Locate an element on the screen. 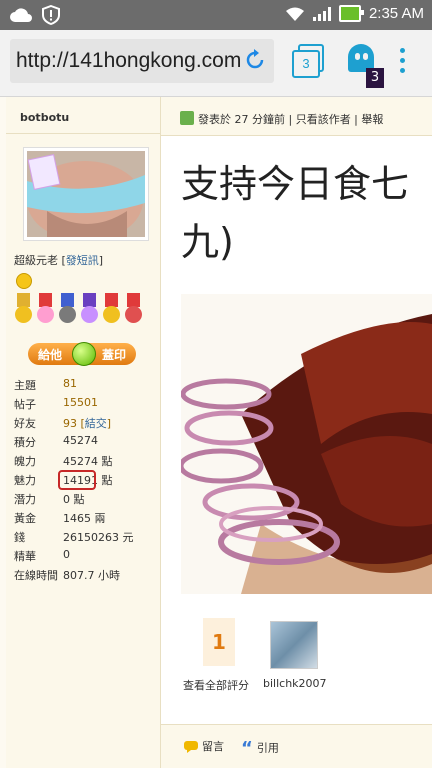 The height and width of the screenshot is (768, 432). post-meta-text: 發表於 27 分鐘前 | 只看該作者 | 舉報 is located at coordinates (290, 119).